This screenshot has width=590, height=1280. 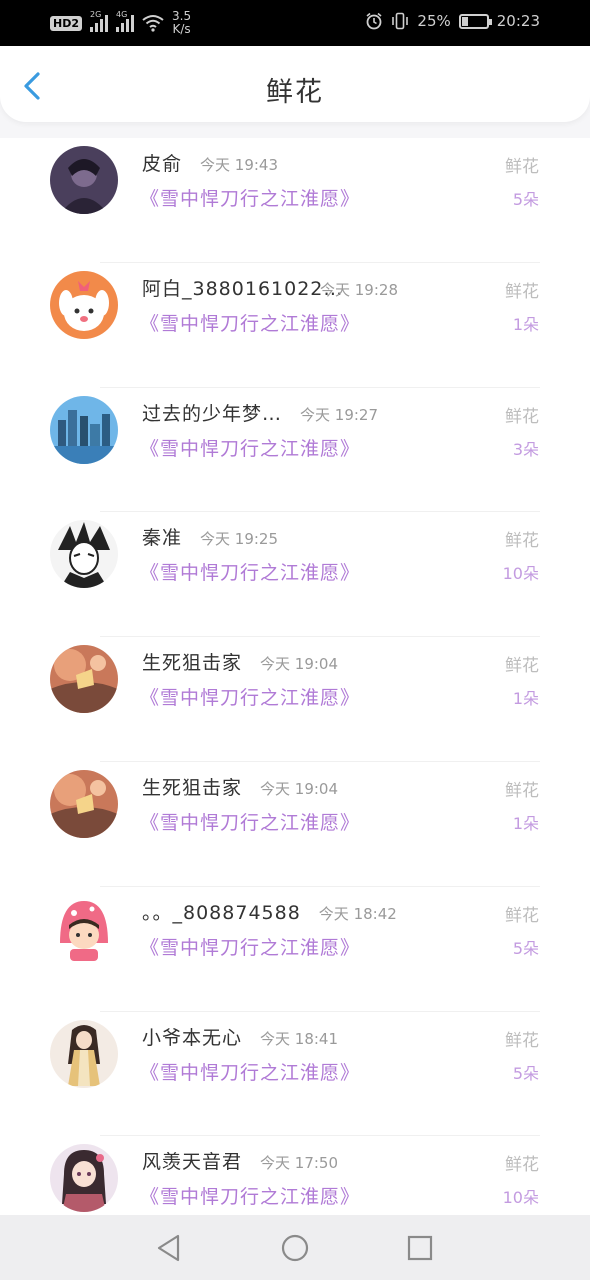 What do you see at coordinates (162, 538) in the screenshot?
I see `sender-name: 秦准` at bounding box center [162, 538].